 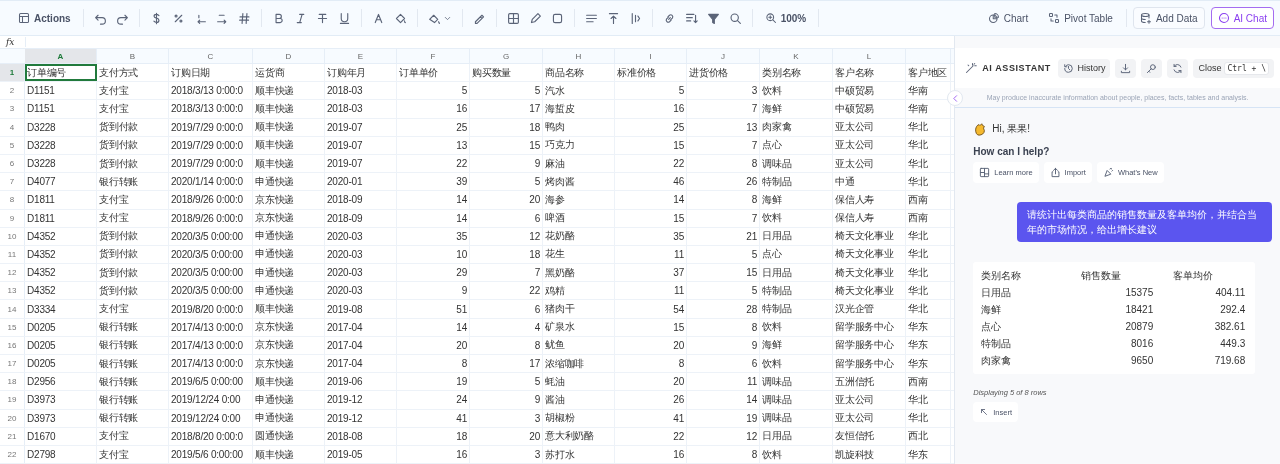 I want to click on column-header: H, so click(x=579, y=56).